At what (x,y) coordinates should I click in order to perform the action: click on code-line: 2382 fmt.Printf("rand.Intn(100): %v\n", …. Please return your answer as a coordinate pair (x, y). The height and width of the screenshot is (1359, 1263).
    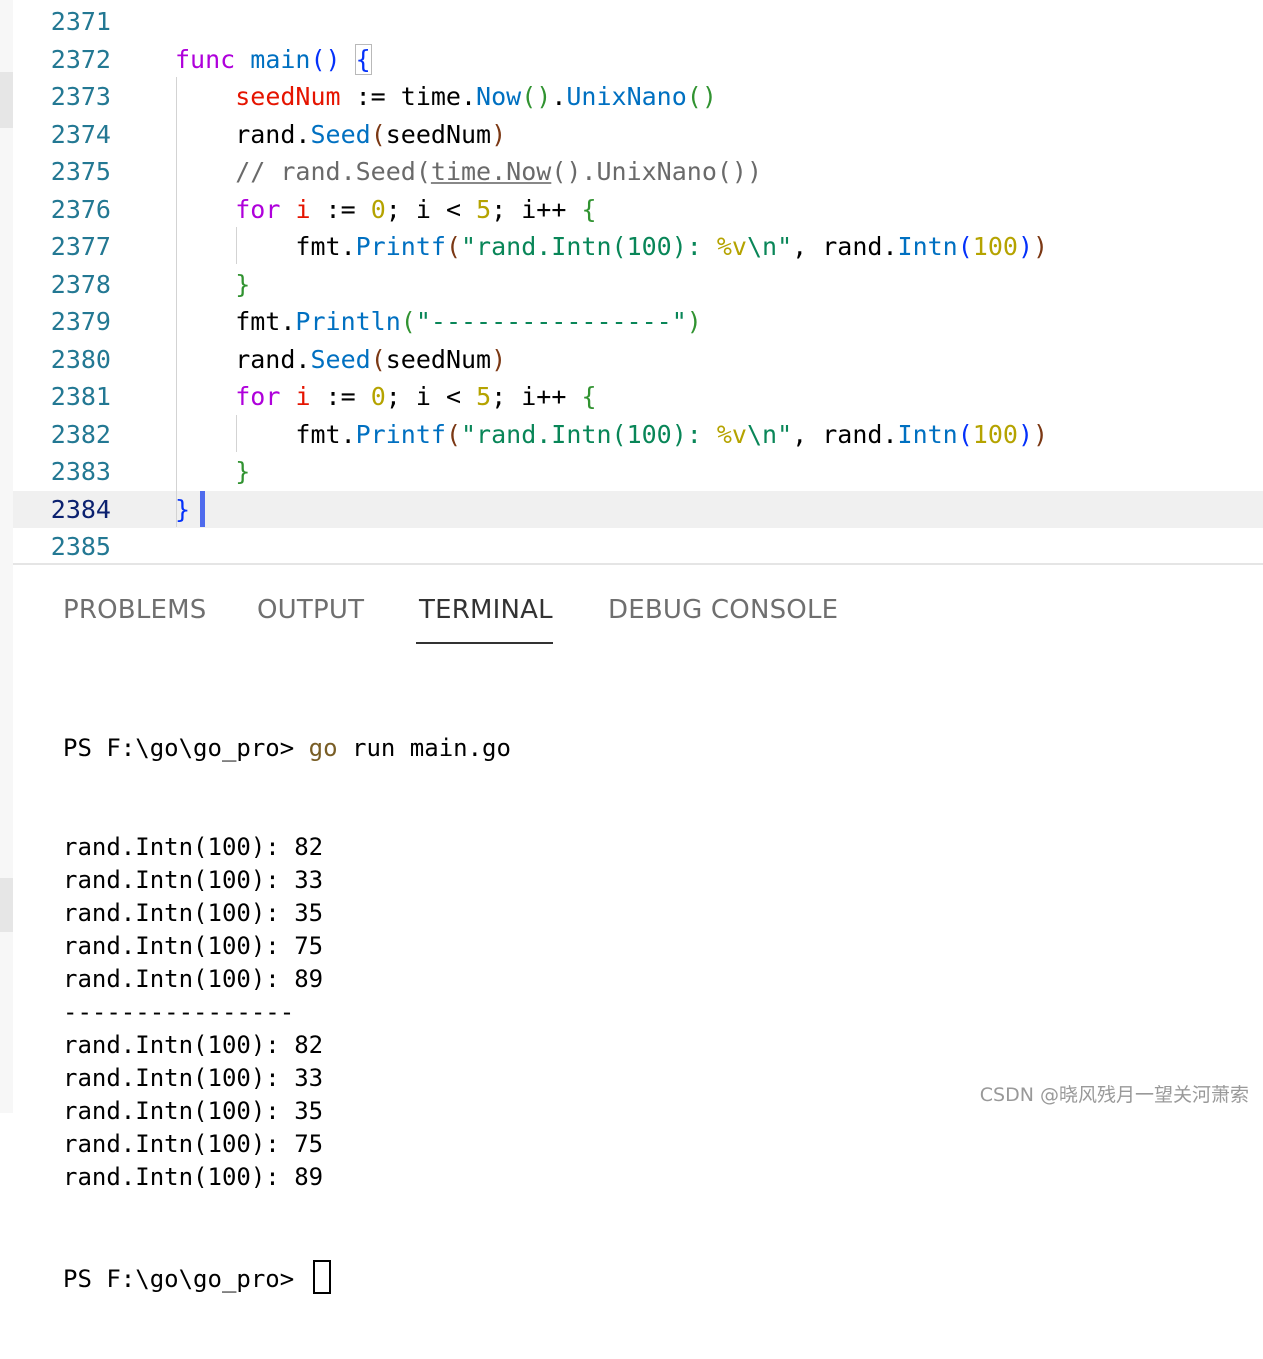
    Looking at the image, I should click on (638, 434).